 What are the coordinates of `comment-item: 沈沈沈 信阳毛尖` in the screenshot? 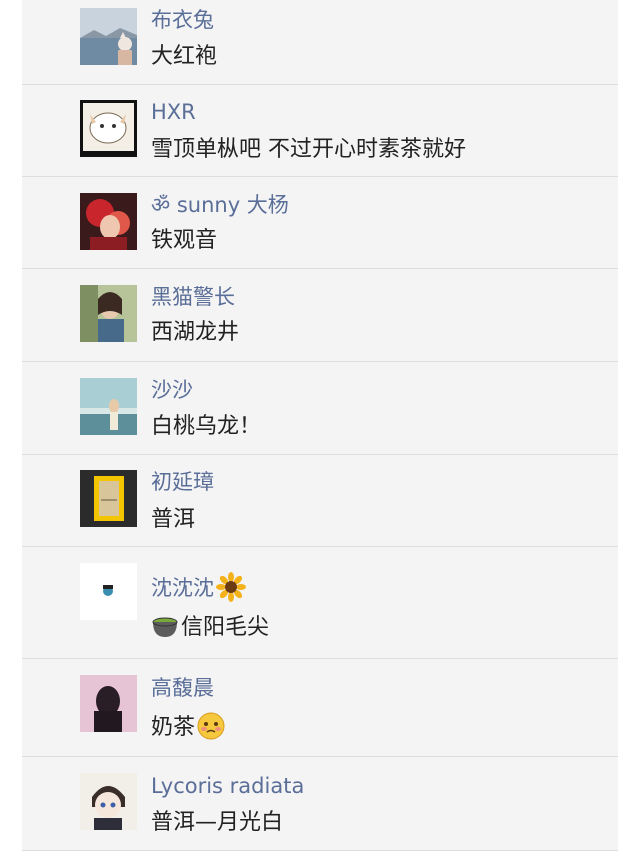 It's located at (320, 603).